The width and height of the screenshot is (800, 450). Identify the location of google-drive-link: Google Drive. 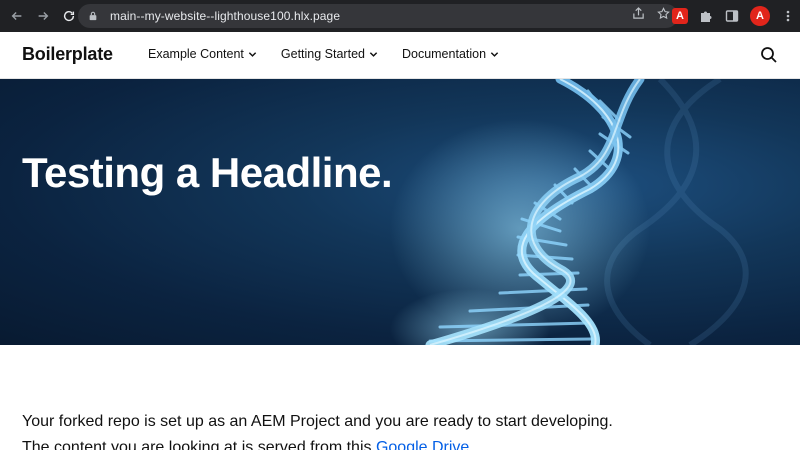
(422, 444).